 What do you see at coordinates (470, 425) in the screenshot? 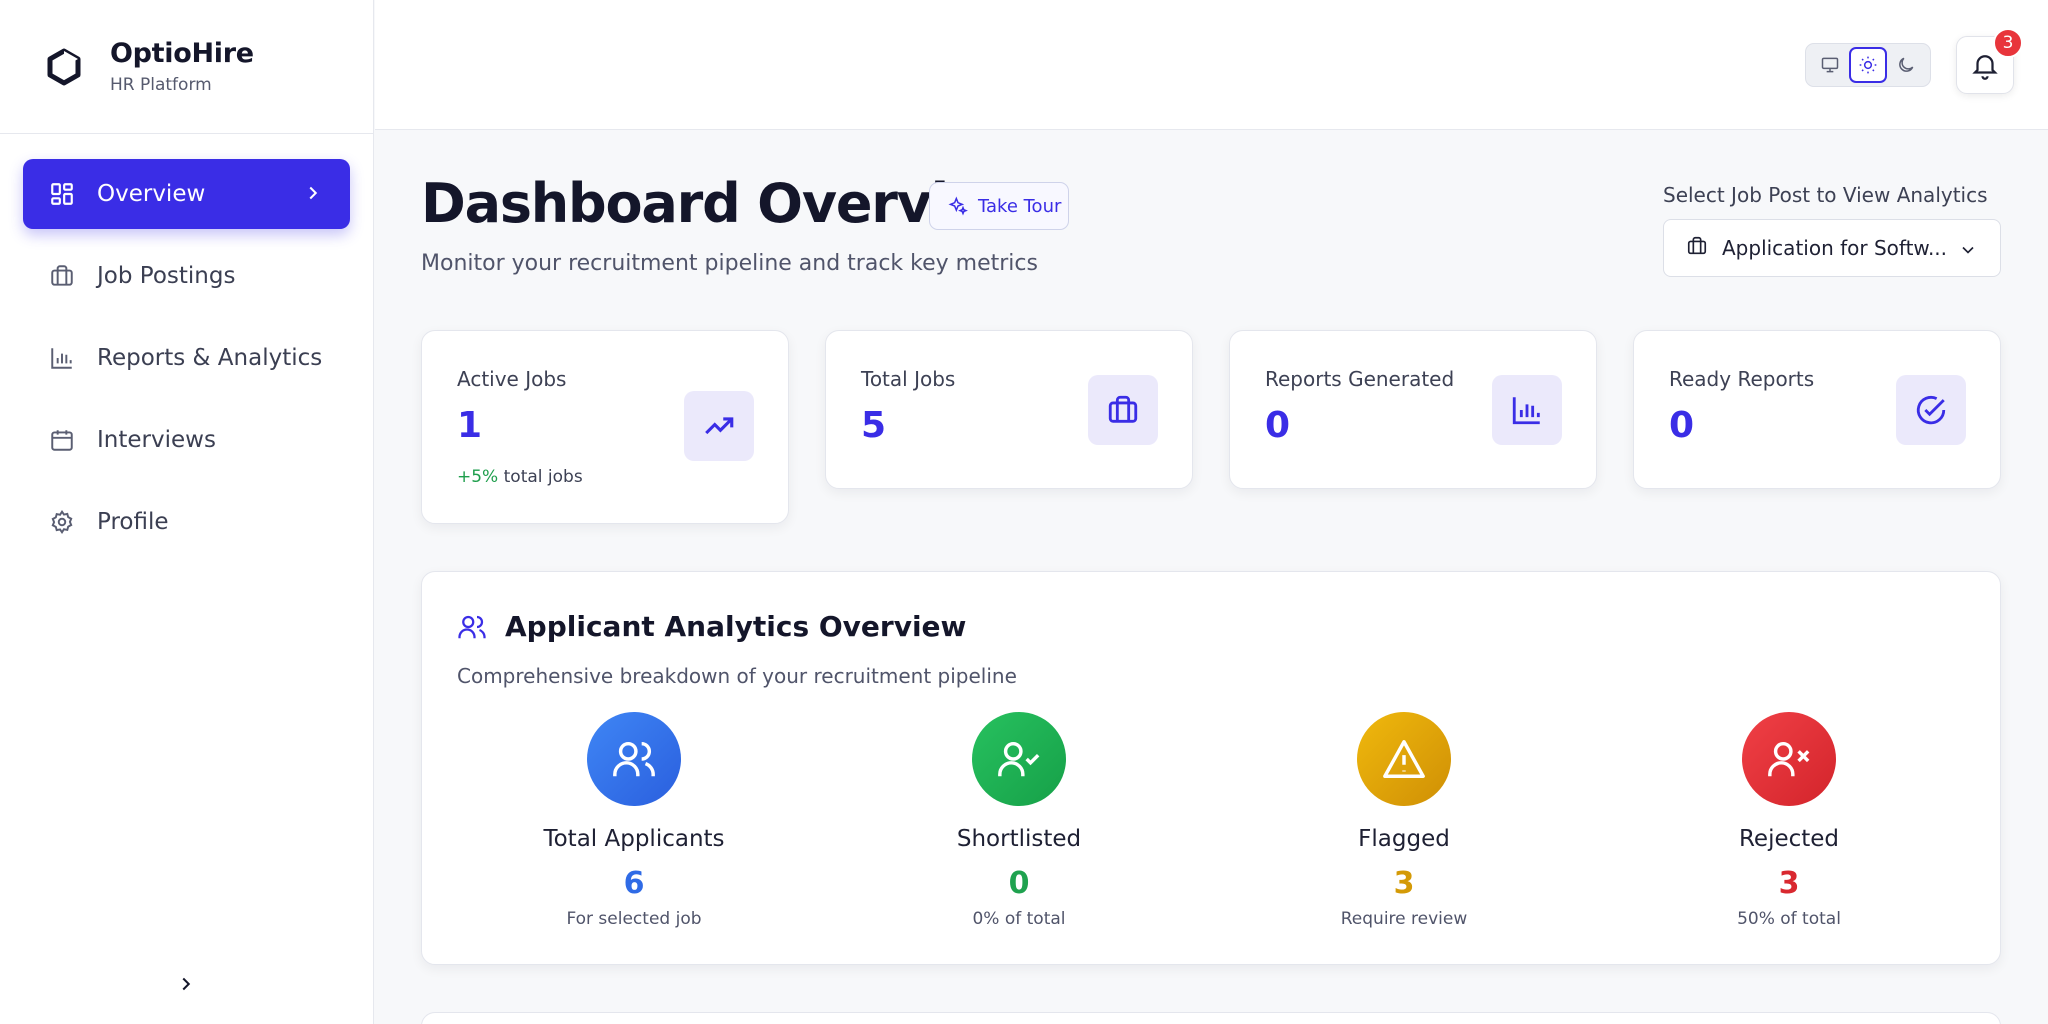
I see `stat-value: 1` at bounding box center [470, 425].